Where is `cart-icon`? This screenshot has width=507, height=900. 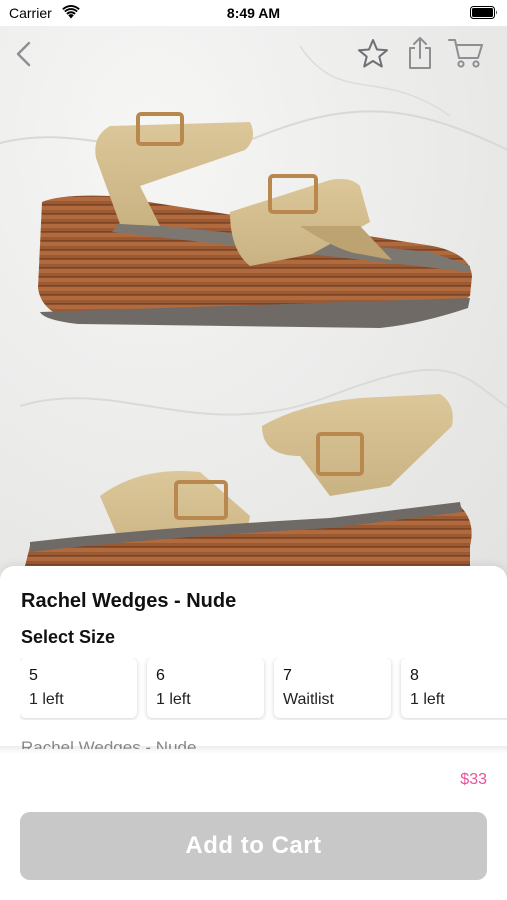
cart-icon is located at coordinates (466, 53).